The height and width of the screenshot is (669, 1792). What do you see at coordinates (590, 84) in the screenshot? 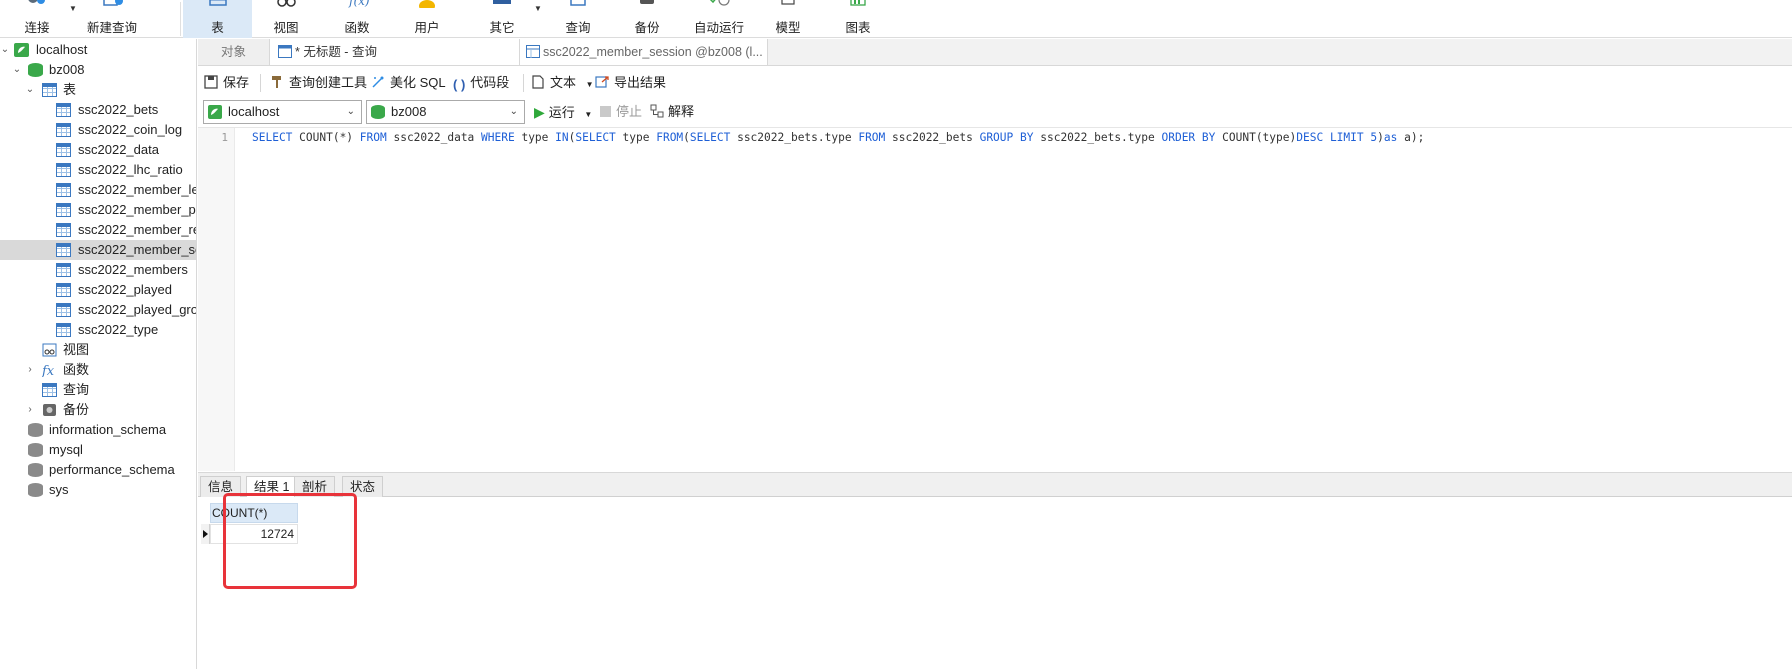
I see `text-dropdown-icon: ▼` at bounding box center [590, 84].